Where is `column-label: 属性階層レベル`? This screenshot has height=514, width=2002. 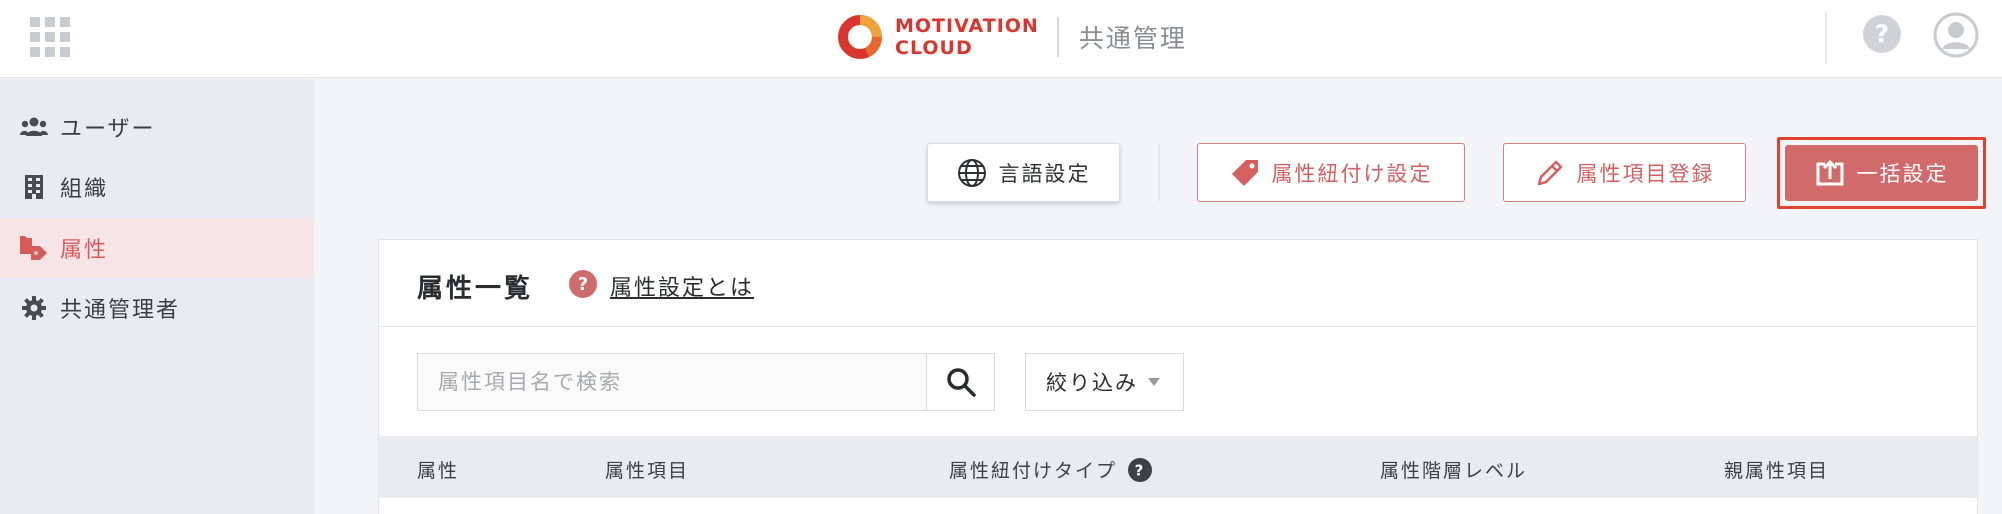
column-label: 属性階層レベル is located at coordinates (1454, 471).